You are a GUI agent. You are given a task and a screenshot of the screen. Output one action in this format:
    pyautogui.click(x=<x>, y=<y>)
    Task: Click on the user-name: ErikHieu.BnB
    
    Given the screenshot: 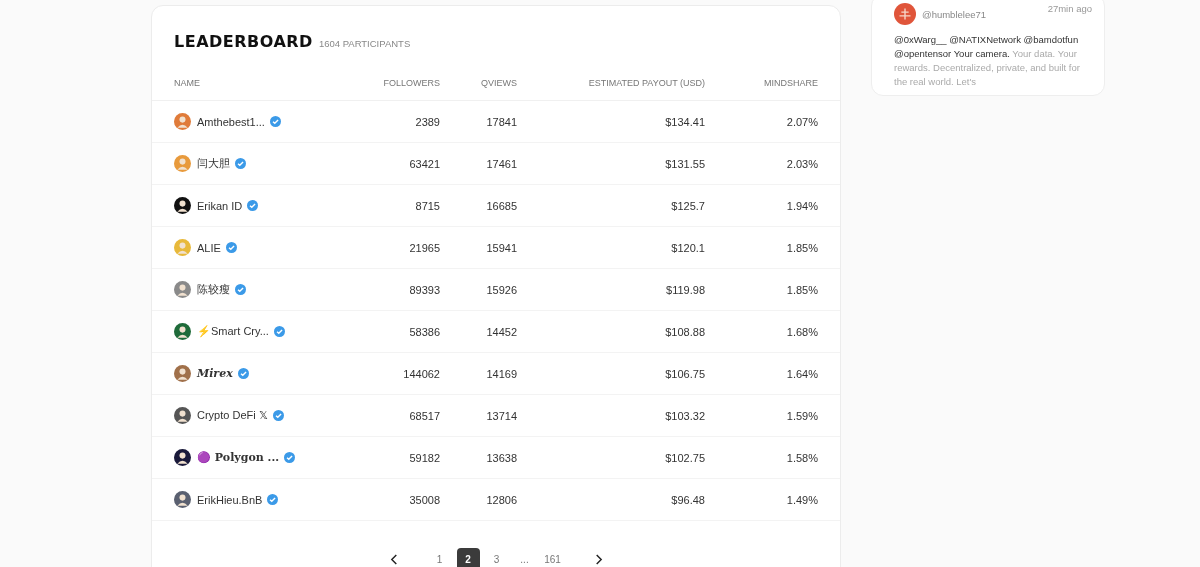 What is the action you would take?
    pyautogui.click(x=230, y=499)
    